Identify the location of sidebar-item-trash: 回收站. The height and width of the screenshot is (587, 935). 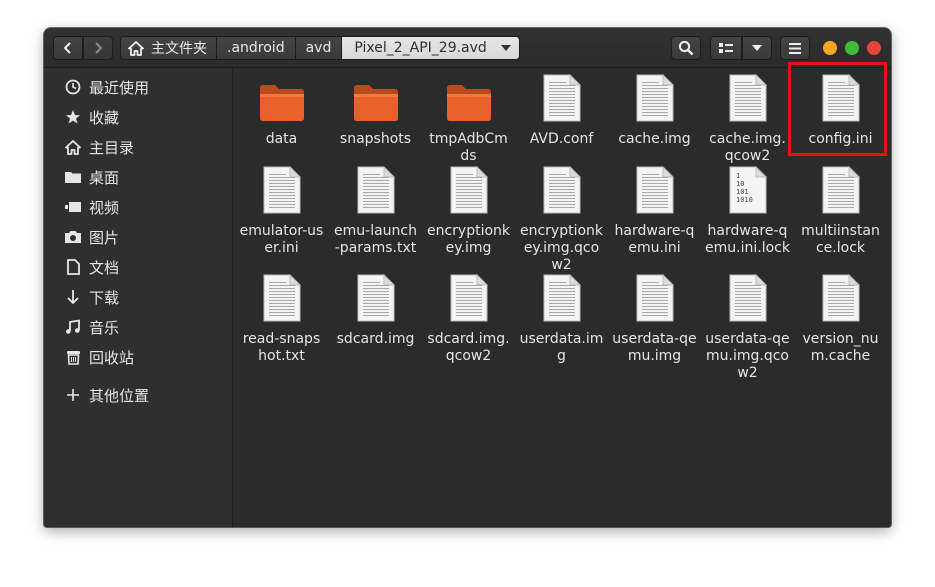
(138, 357).